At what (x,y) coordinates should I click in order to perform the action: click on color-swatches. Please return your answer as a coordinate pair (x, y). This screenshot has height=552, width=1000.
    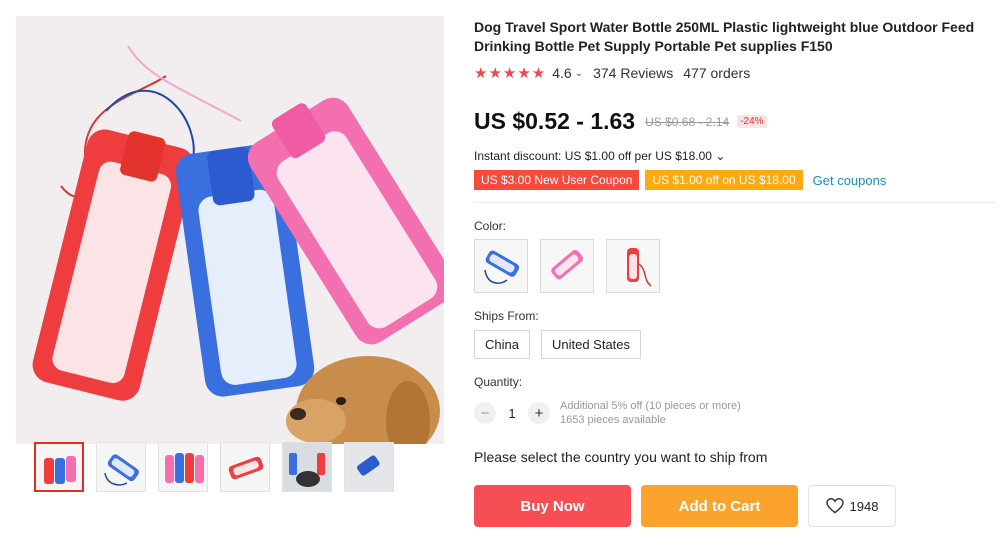
    Looking at the image, I should click on (735, 266).